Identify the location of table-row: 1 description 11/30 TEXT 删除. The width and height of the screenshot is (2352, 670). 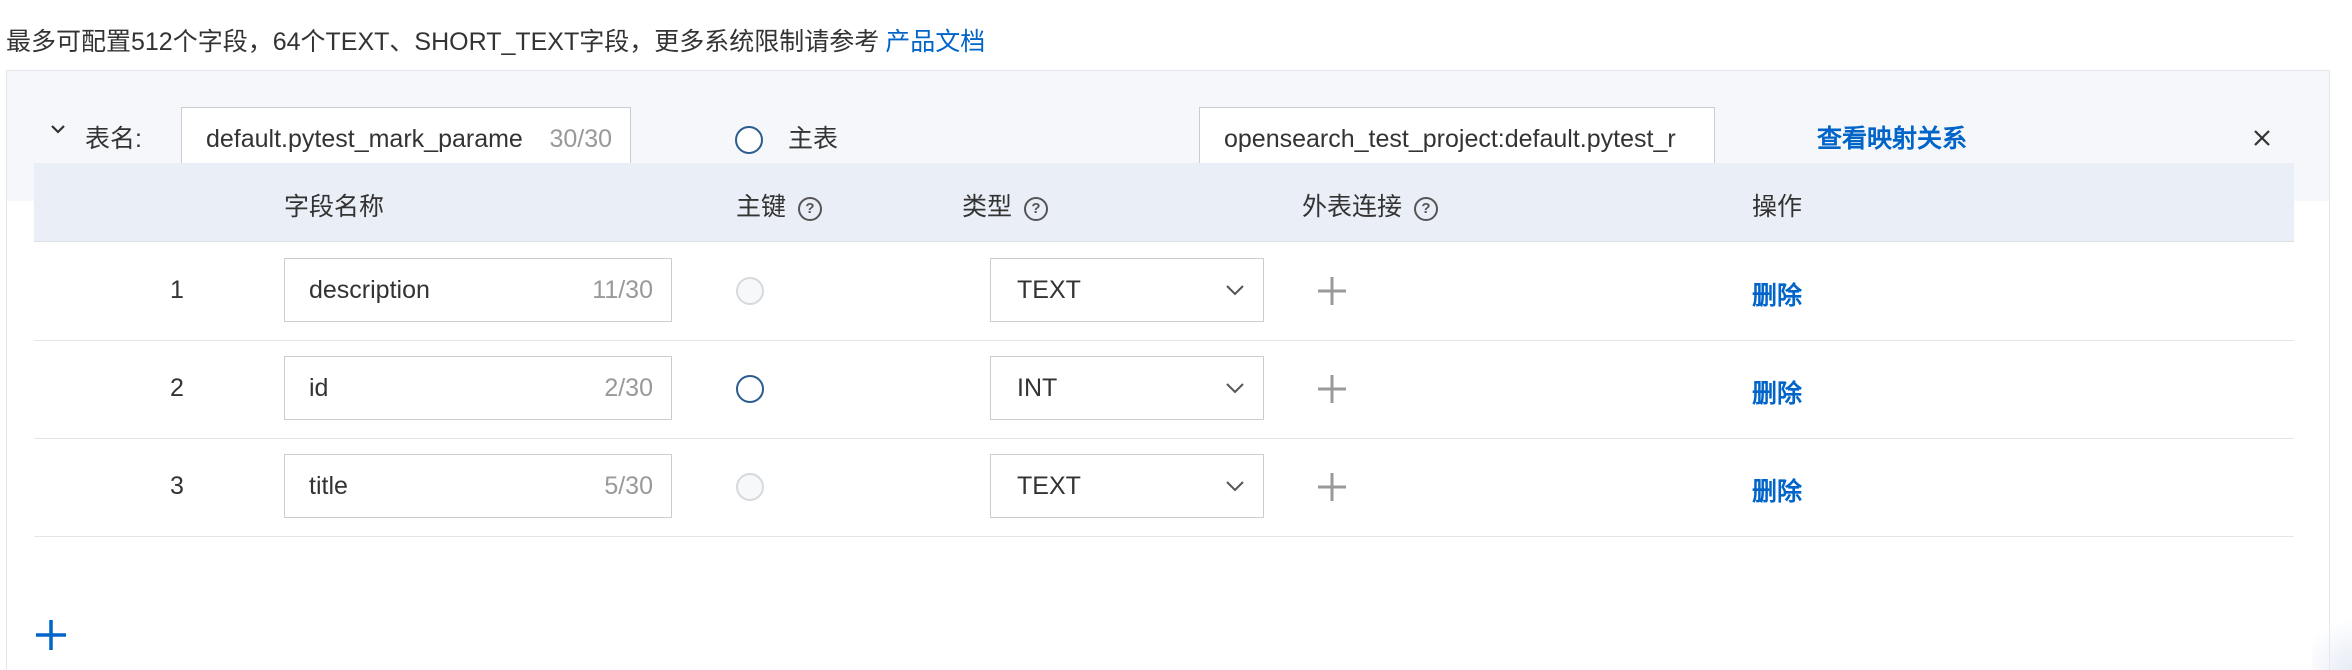
(1164, 291).